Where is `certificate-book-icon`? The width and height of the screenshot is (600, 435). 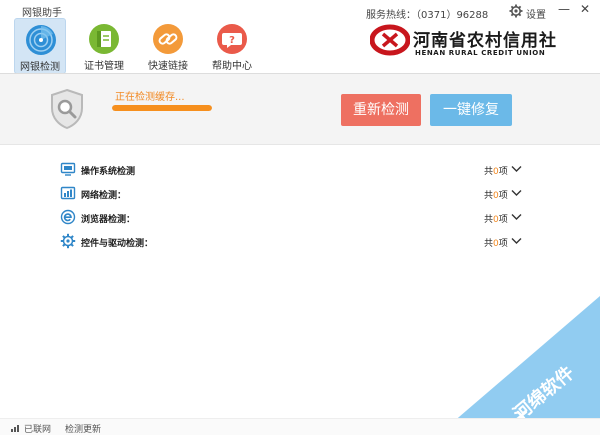
certificate-book-icon is located at coordinates (104, 39).